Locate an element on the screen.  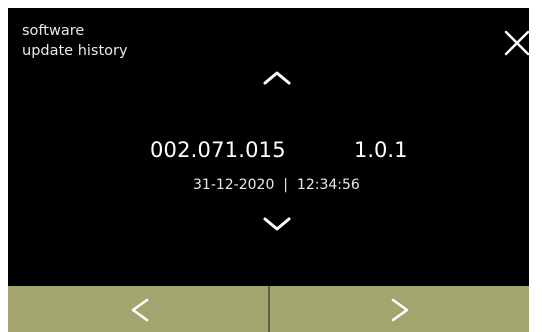
version-number: 1.0.1 is located at coordinates (381, 150).